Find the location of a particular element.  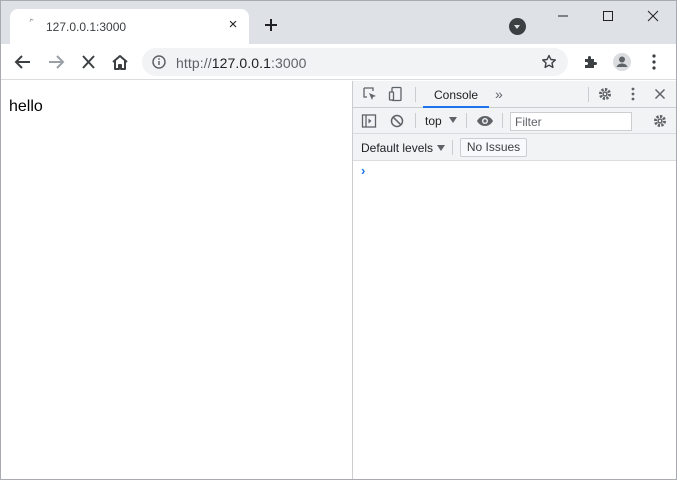

url-scheme: http:// is located at coordinates (194, 63).